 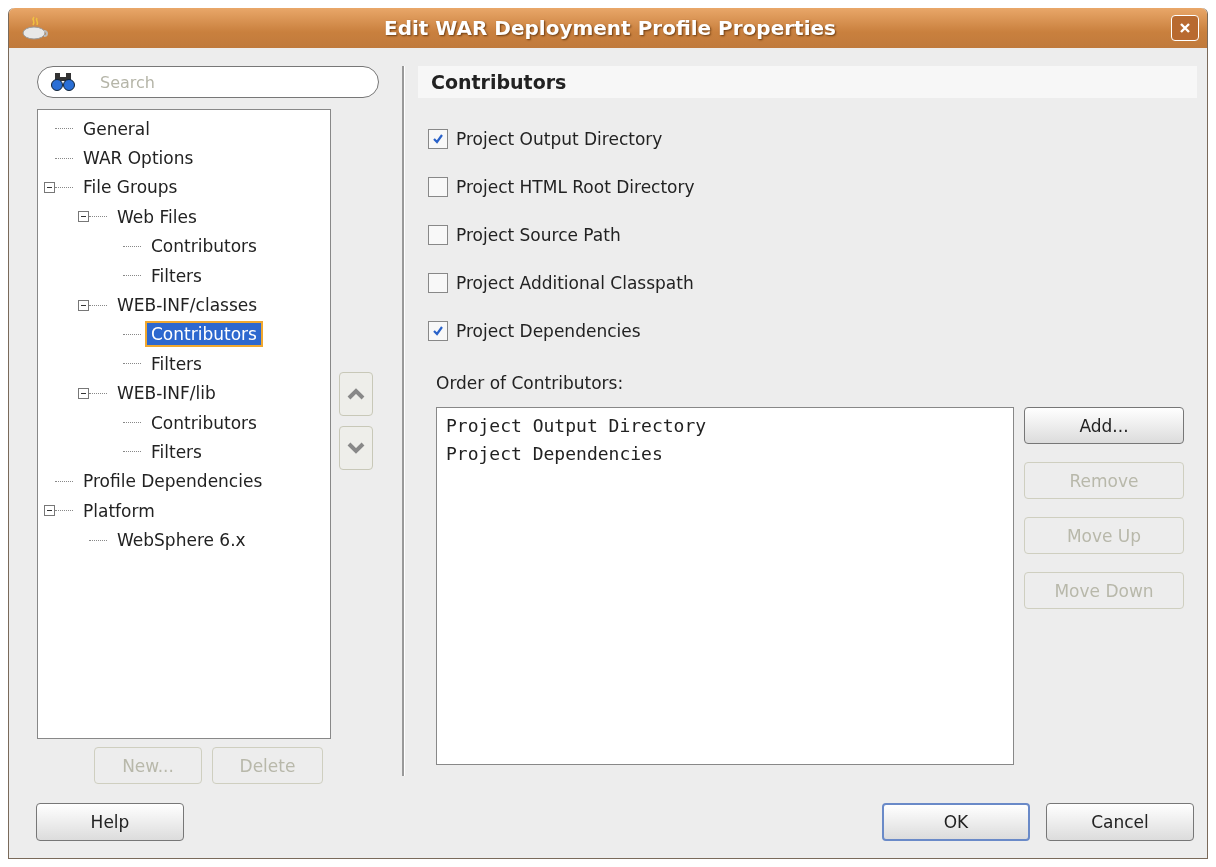 What do you see at coordinates (173, 481) in the screenshot?
I see `tree-item: Profile Dependencies` at bounding box center [173, 481].